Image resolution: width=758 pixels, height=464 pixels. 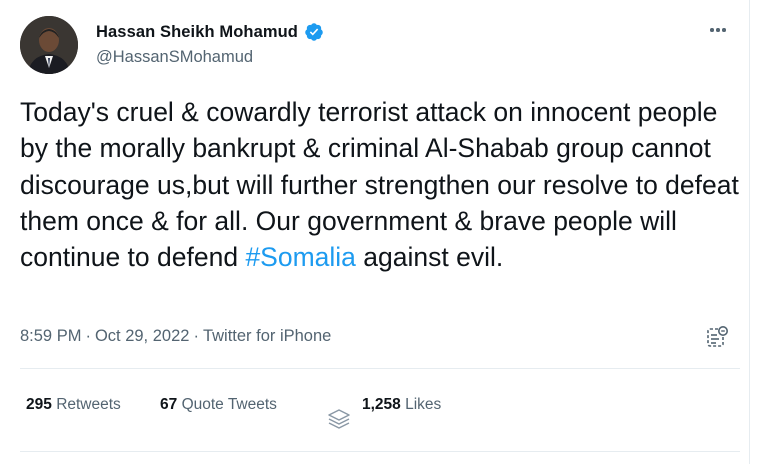 What do you see at coordinates (88, 404) in the screenshot?
I see `retweets-label: Retweets` at bounding box center [88, 404].